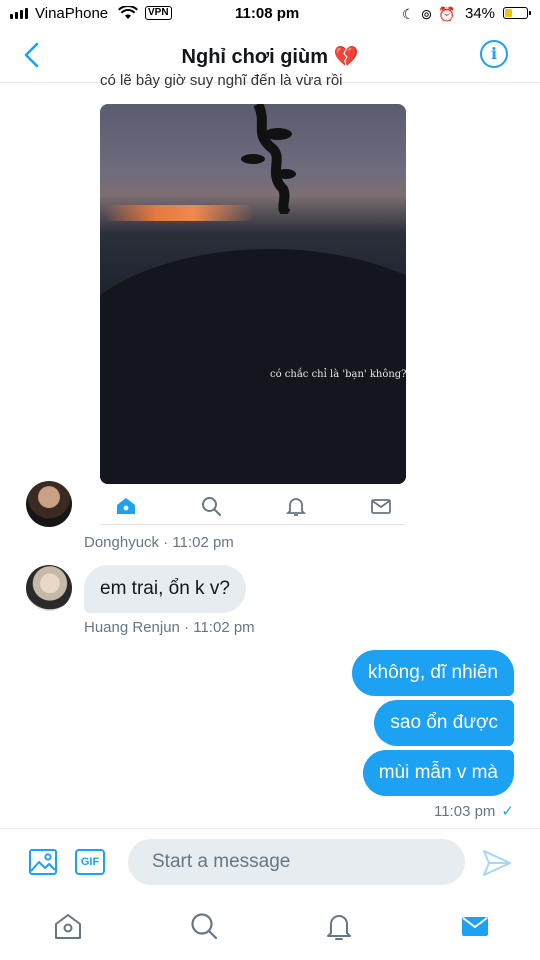  Describe the element at coordinates (159, 542) in the screenshot. I see `message-meta: Donghyuck · 11:02 pm` at that location.